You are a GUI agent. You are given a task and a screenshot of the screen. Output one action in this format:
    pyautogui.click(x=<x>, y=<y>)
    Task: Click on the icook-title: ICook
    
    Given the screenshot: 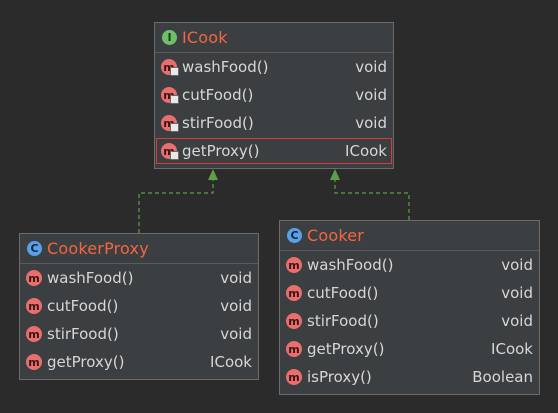 What is the action you would take?
    pyautogui.click(x=205, y=37)
    